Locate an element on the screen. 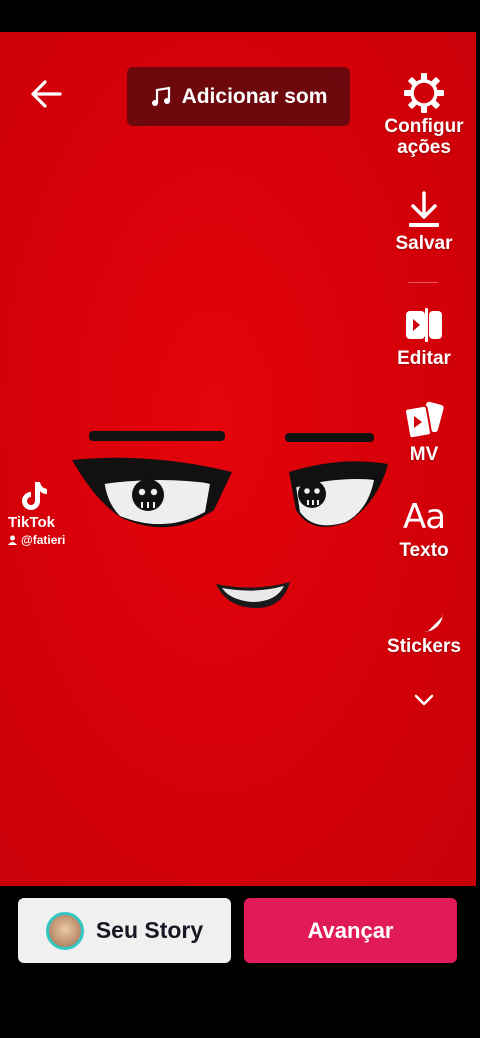  gear-icon is located at coordinates (424, 93).